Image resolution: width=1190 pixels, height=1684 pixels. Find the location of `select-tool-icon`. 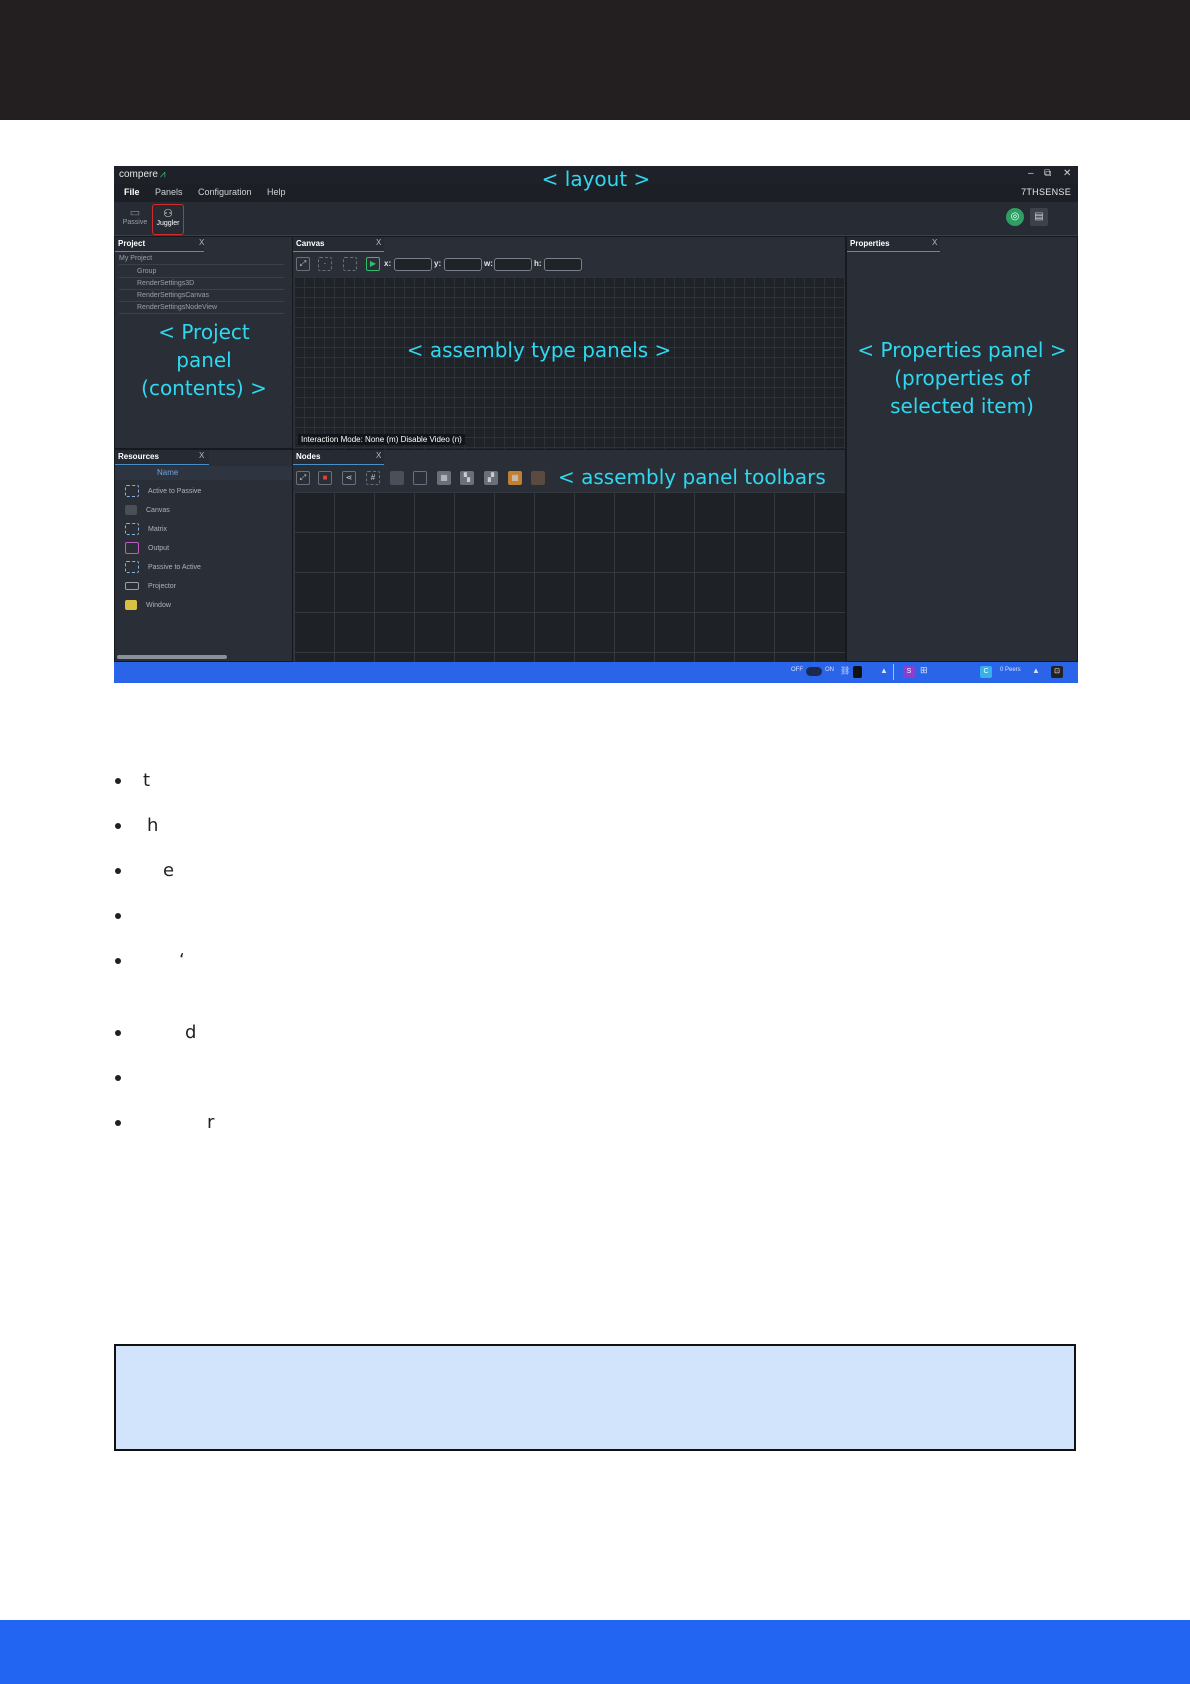

select-tool-icon is located at coordinates (350, 264).